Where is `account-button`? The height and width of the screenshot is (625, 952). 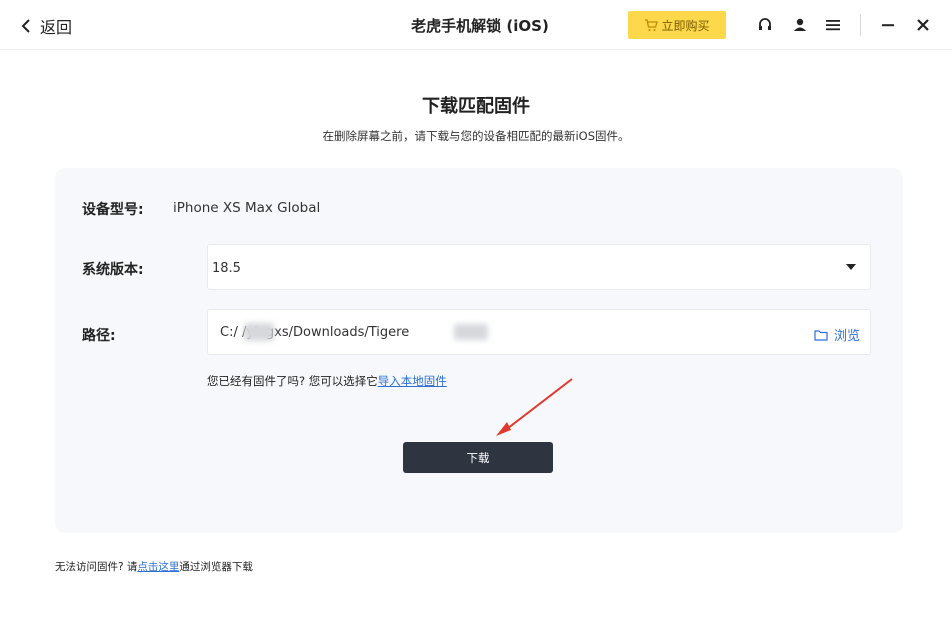
account-button is located at coordinates (800, 25).